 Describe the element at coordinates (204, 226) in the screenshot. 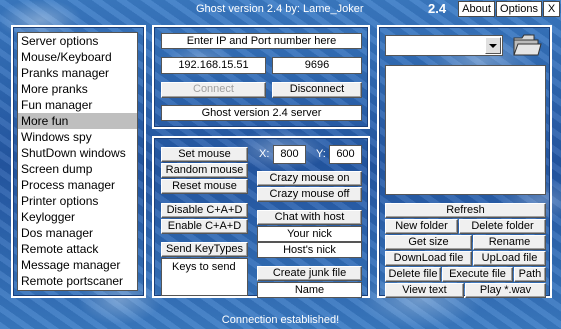

I see `enable-cad-button: Enable C+A+D` at that location.